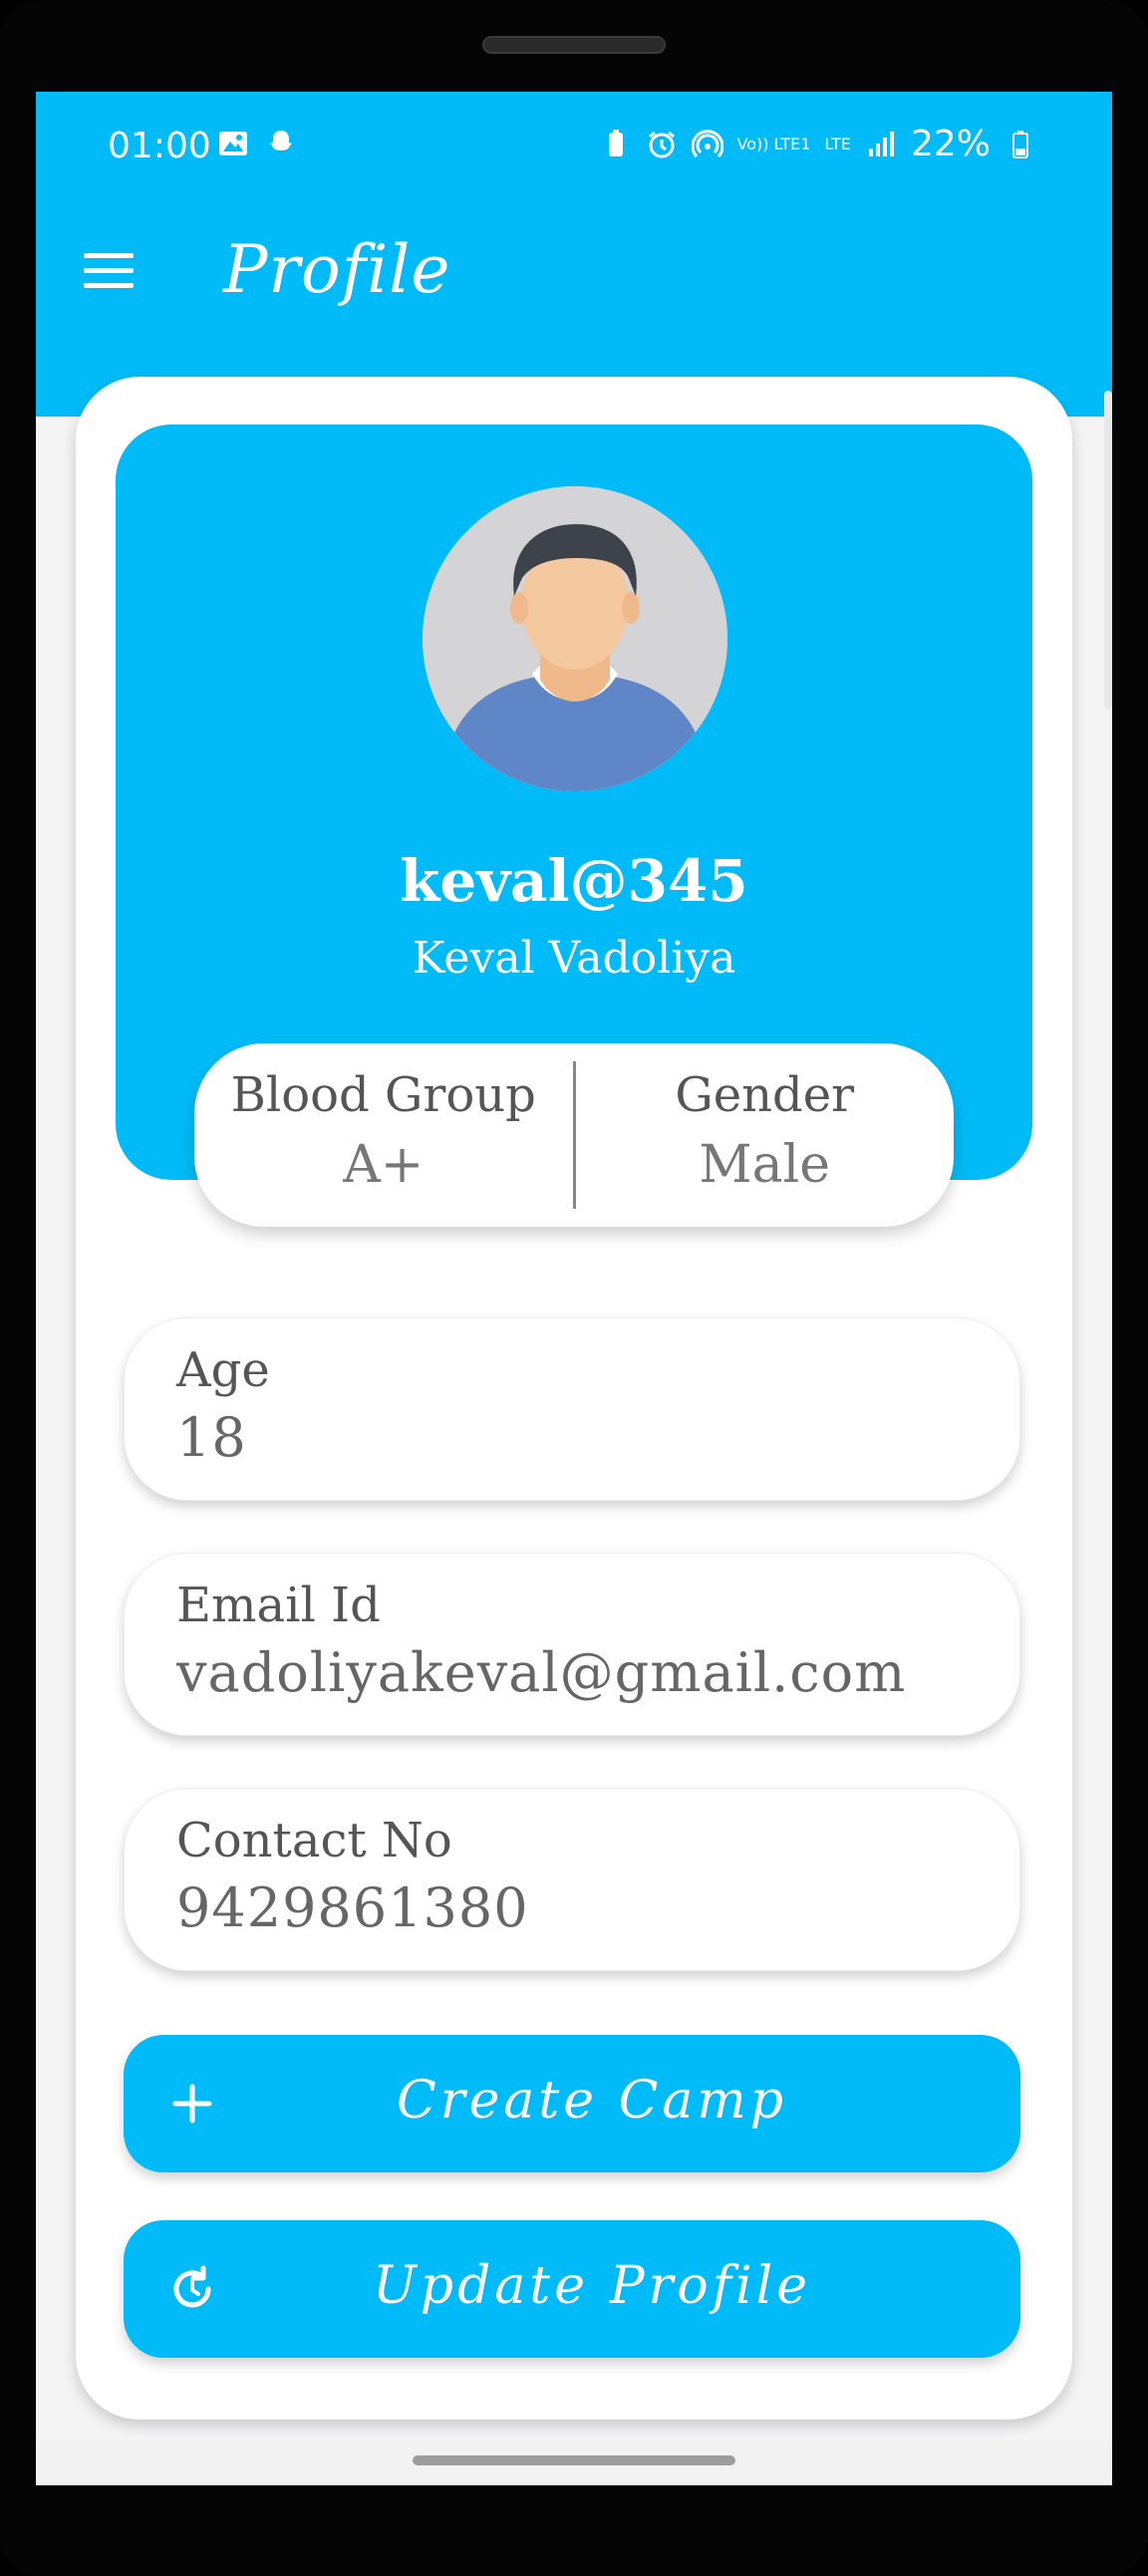  Describe the element at coordinates (837, 144) in the screenshot. I see `network-label: LTE` at that location.